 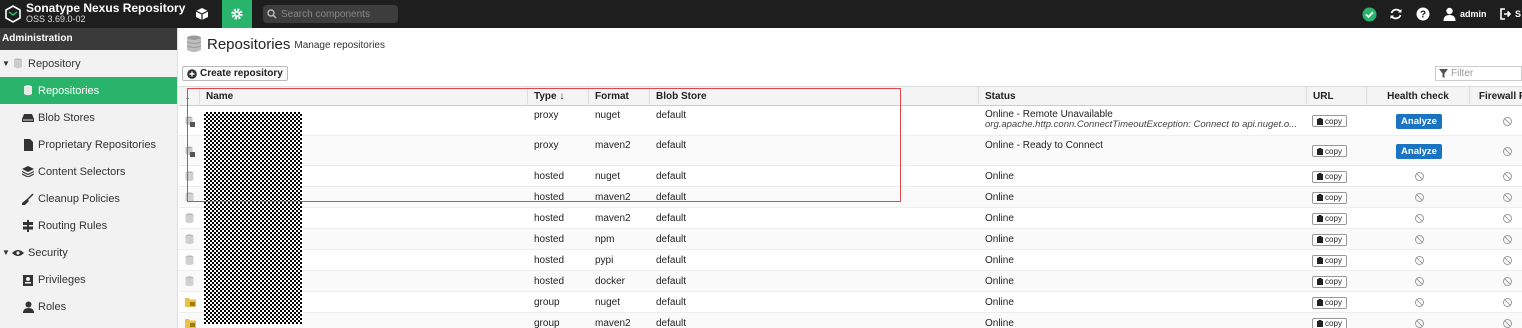 I want to click on filter-input, so click(x=1486, y=73).